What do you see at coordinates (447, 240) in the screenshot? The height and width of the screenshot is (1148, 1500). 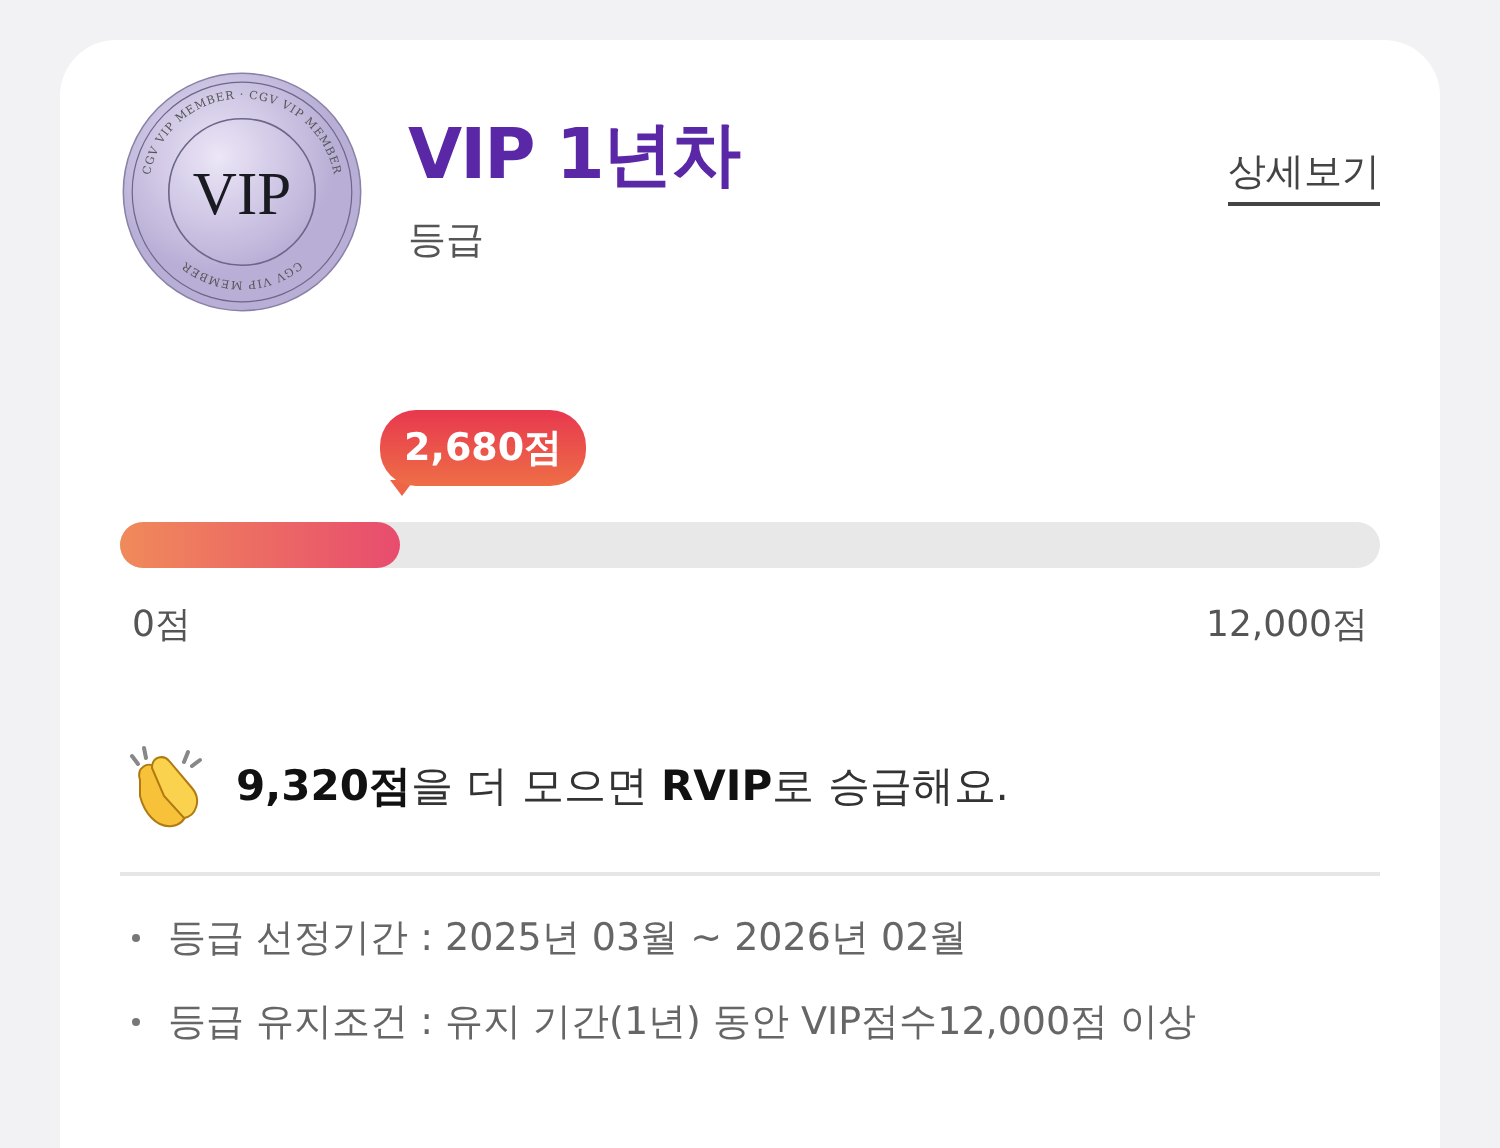 I see `grade-label: 등급` at bounding box center [447, 240].